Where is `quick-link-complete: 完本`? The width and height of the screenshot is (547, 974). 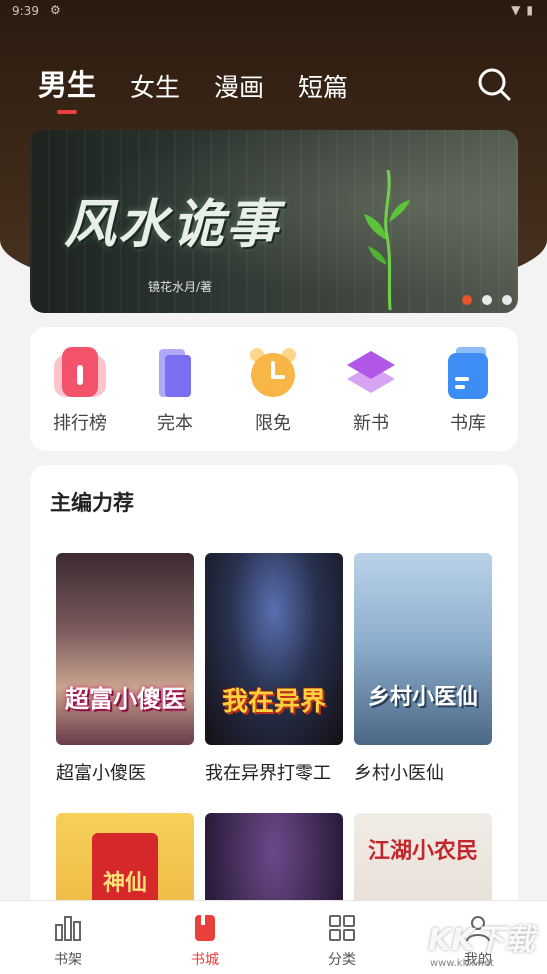 quick-link-complete: 完本 is located at coordinates (175, 391).